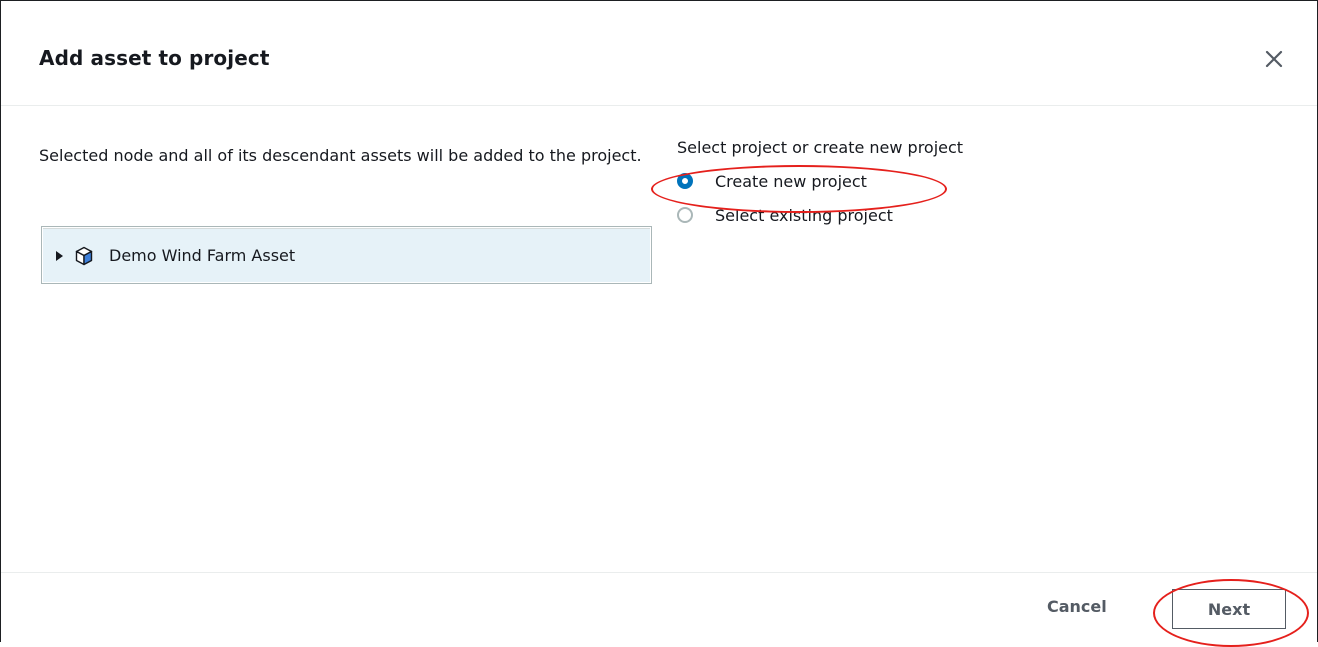  What do you see at coordinates (685, 215) in the screenshot?
I see `radio-unchecked-icon` at bounding box center [685, 215].